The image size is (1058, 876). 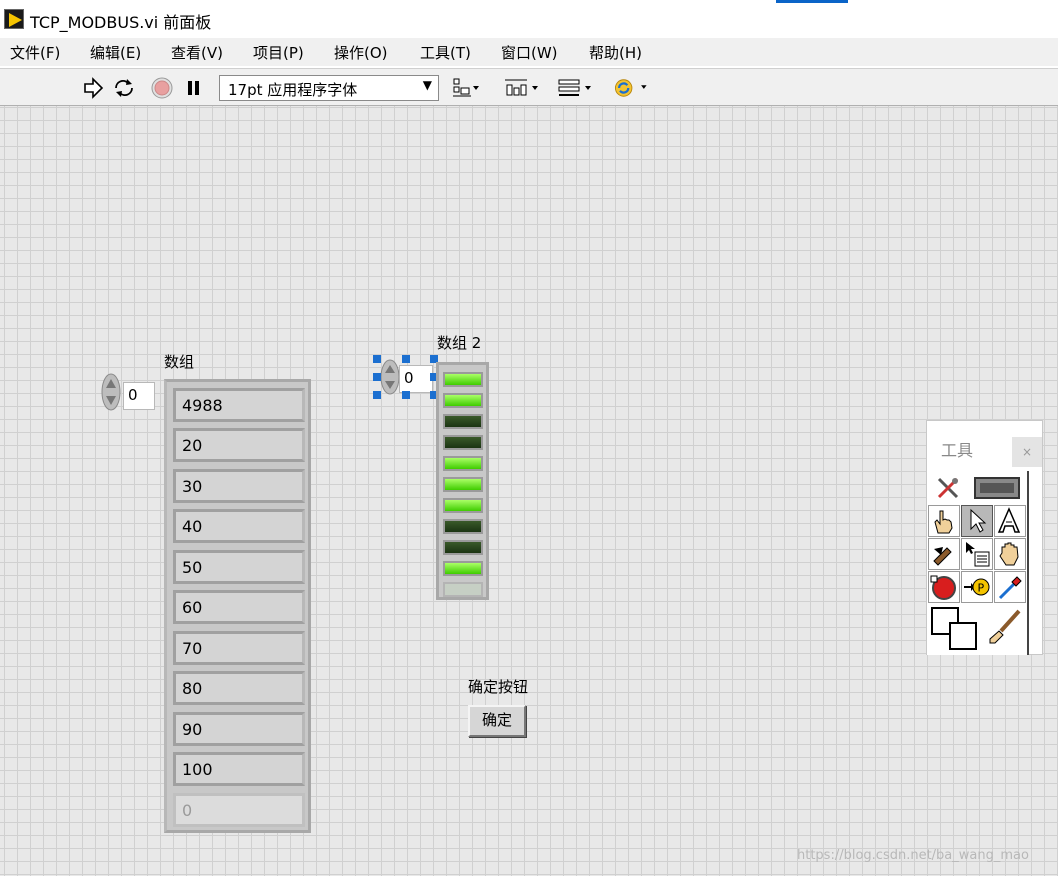 I want to click on menu-edit: 编辑(E), so click(x=115, y=52).